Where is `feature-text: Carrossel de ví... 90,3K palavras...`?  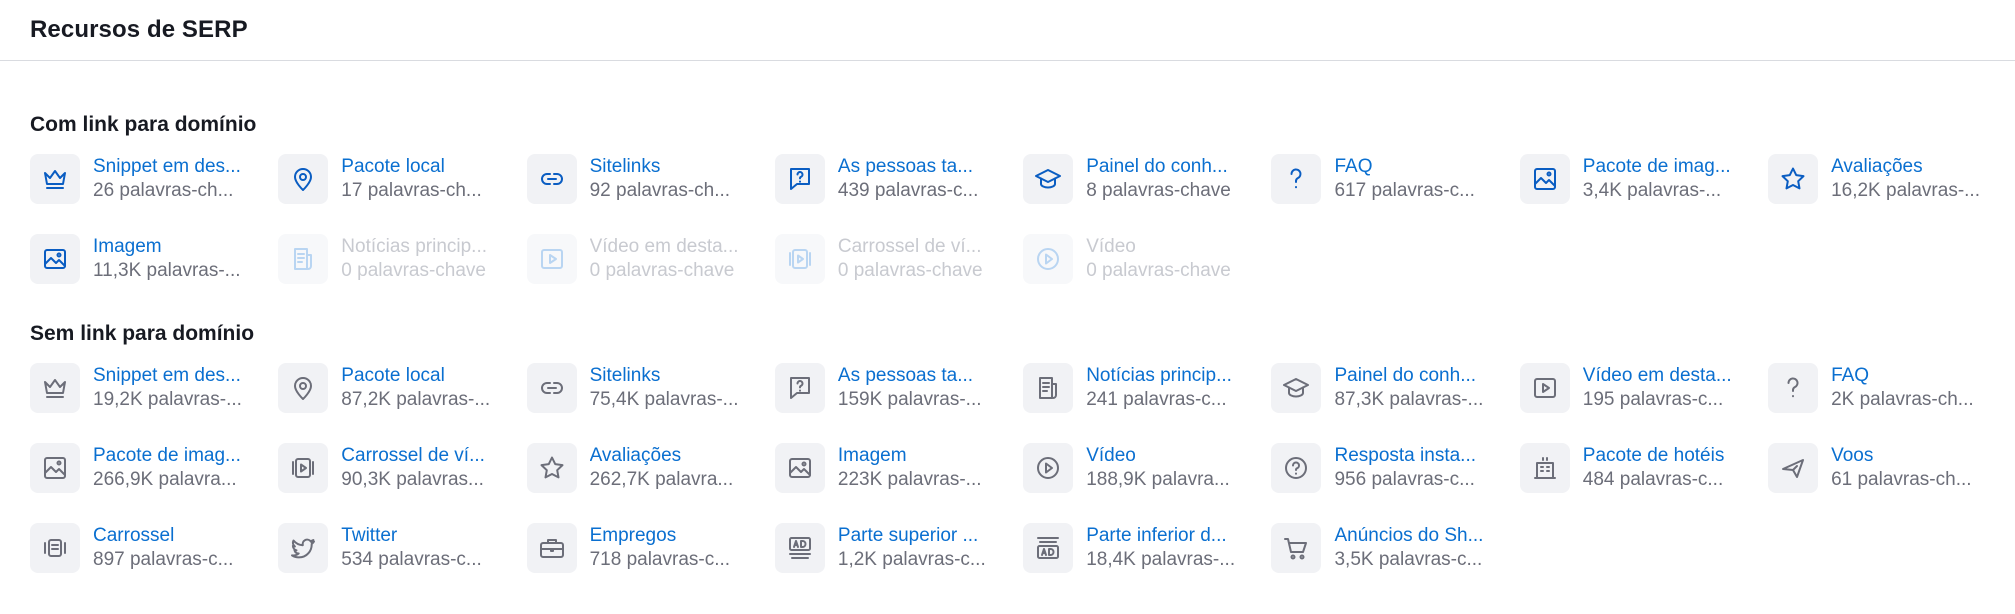
feature-text: Carrossel de ví... 90,3K palavras... is located at coordinates (429, 468).